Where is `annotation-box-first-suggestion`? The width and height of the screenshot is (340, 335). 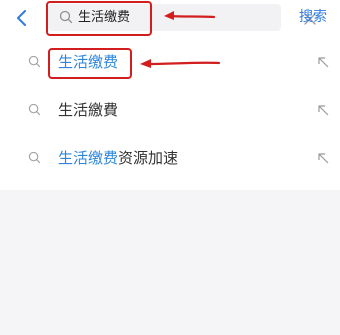 annotation-box-first-suggestion is located at coordinates (90, 63).